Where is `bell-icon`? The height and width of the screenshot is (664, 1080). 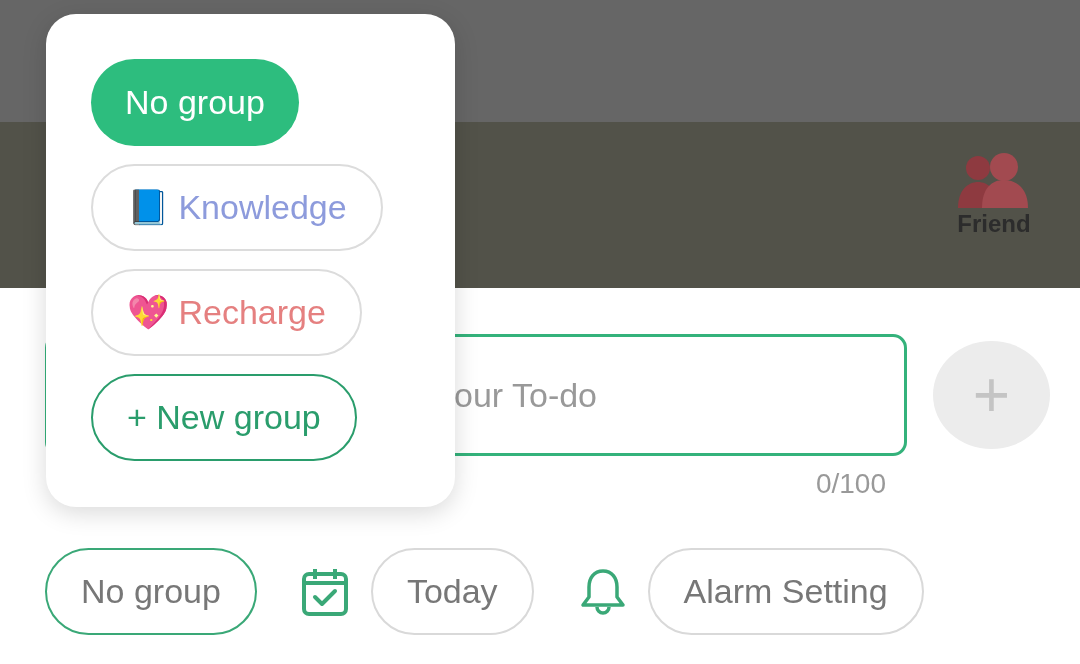 bell-icon is located at coordinates (602, 591).